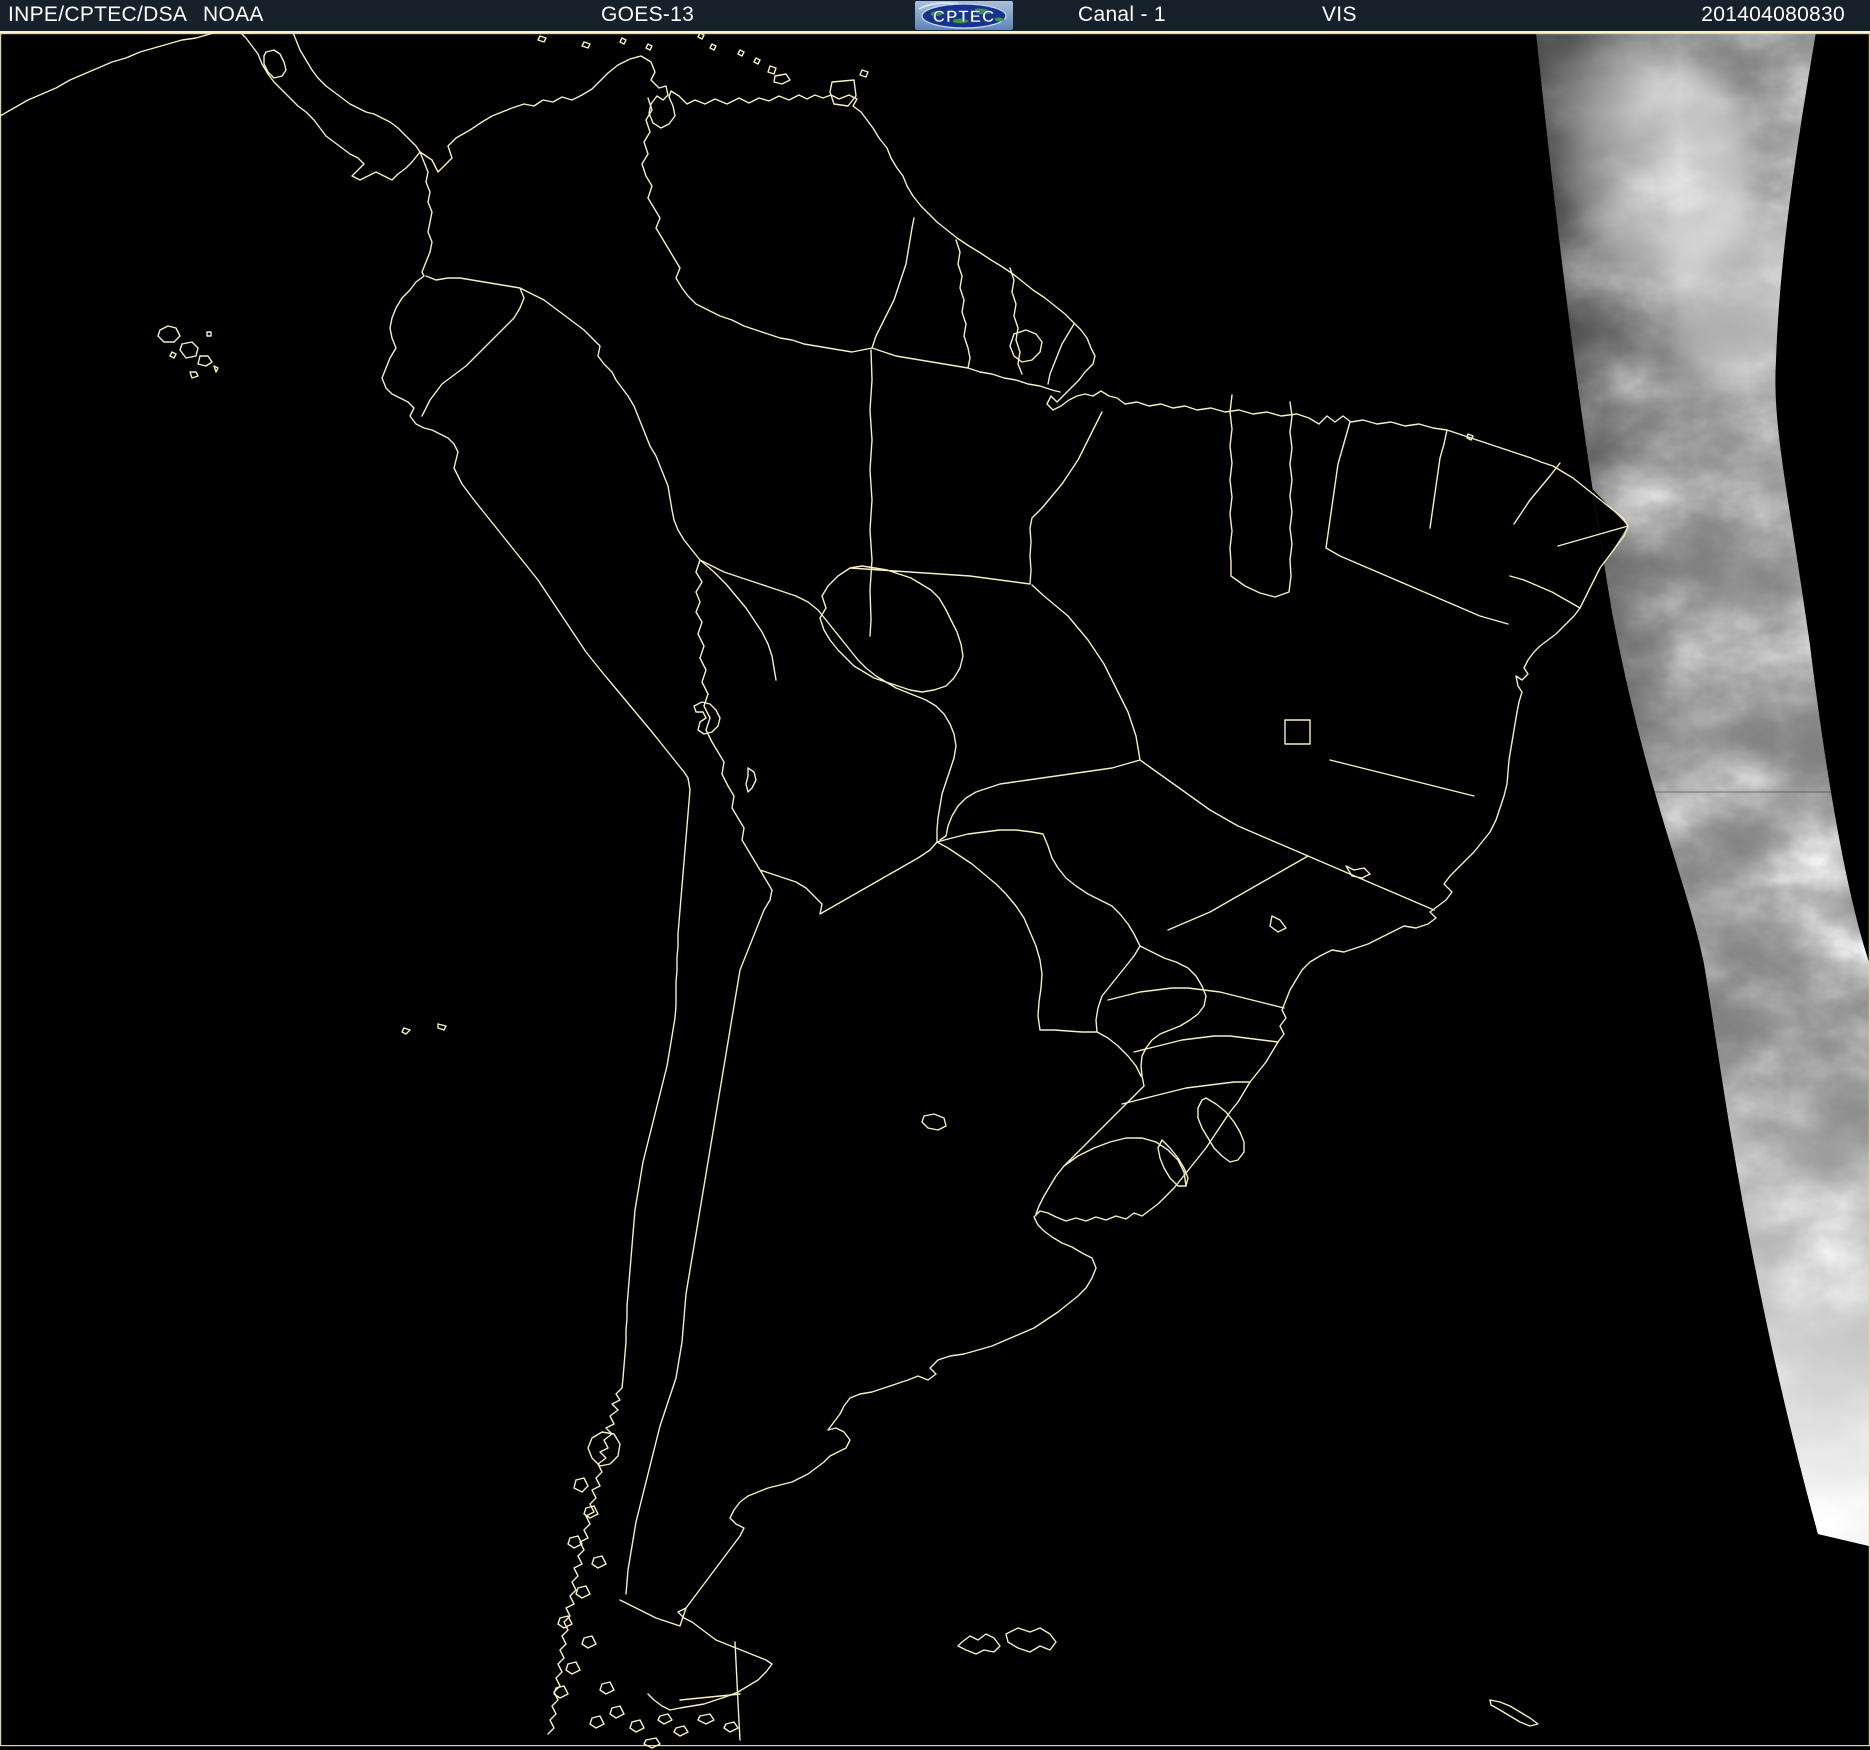  What do you see at coordinates (98, 14) in the screenshot?
I see `agency-label: INPE/CPTEC/DSA` at bounding box center [98, 14].